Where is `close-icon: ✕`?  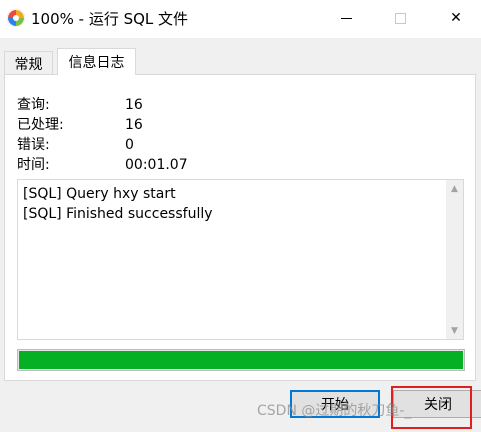
close-icon: ✕ is located at coordinates (456, 18).